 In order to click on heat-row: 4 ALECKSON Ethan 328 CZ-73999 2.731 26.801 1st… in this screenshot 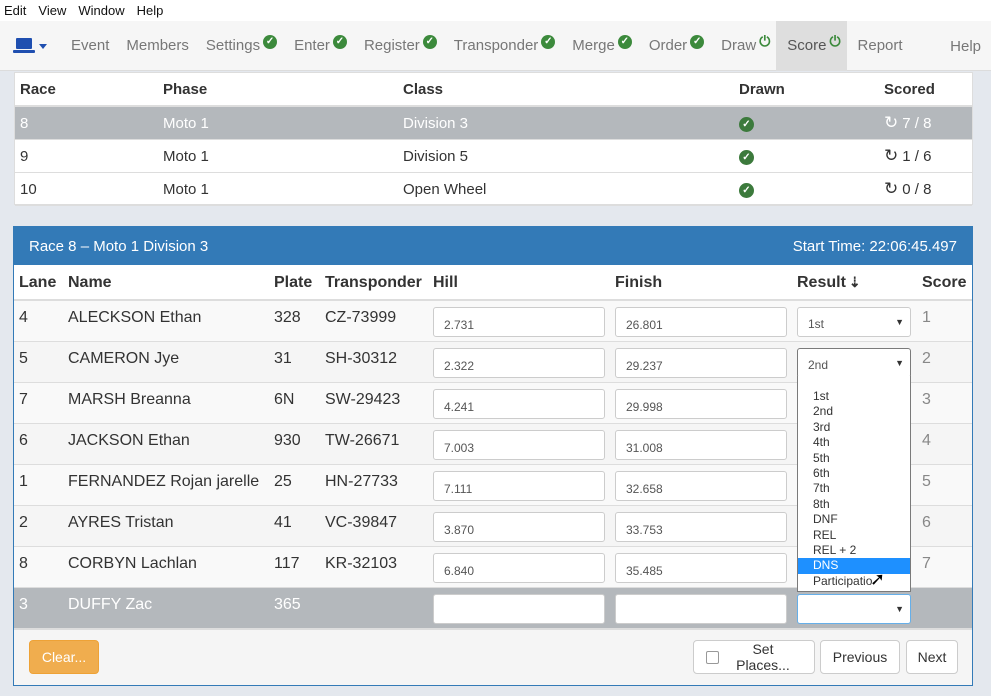, I will do `click(493, 321)`.